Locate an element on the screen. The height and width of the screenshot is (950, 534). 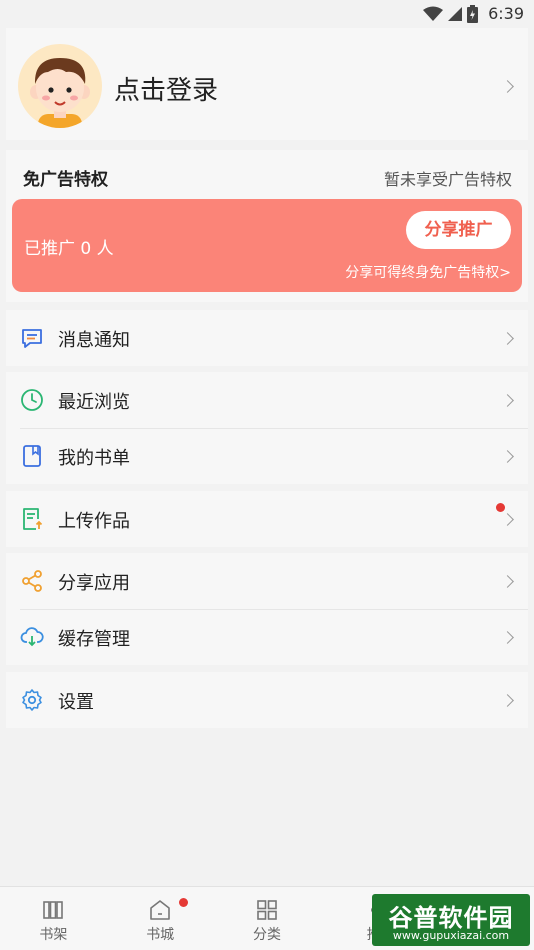
clock-icon is located at coordinates (32, 400).